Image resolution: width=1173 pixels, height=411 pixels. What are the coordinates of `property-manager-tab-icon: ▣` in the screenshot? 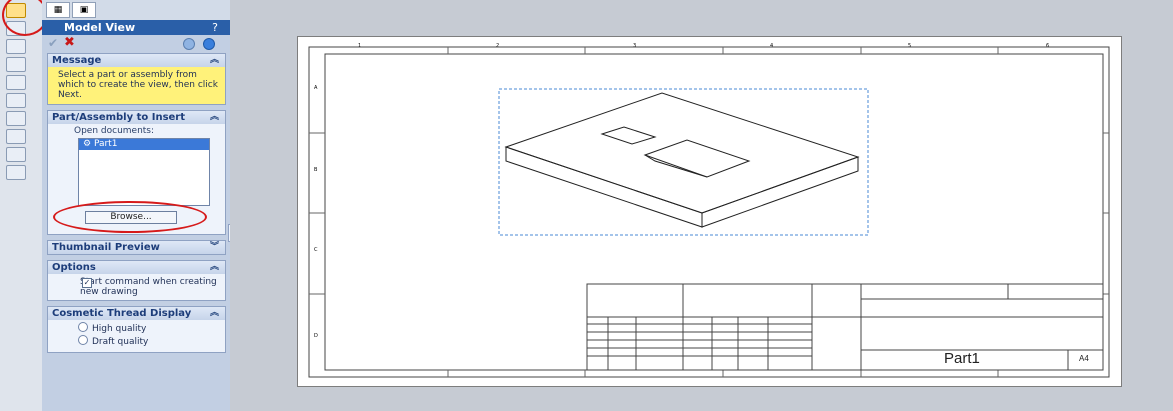 It's located at (84, 10).